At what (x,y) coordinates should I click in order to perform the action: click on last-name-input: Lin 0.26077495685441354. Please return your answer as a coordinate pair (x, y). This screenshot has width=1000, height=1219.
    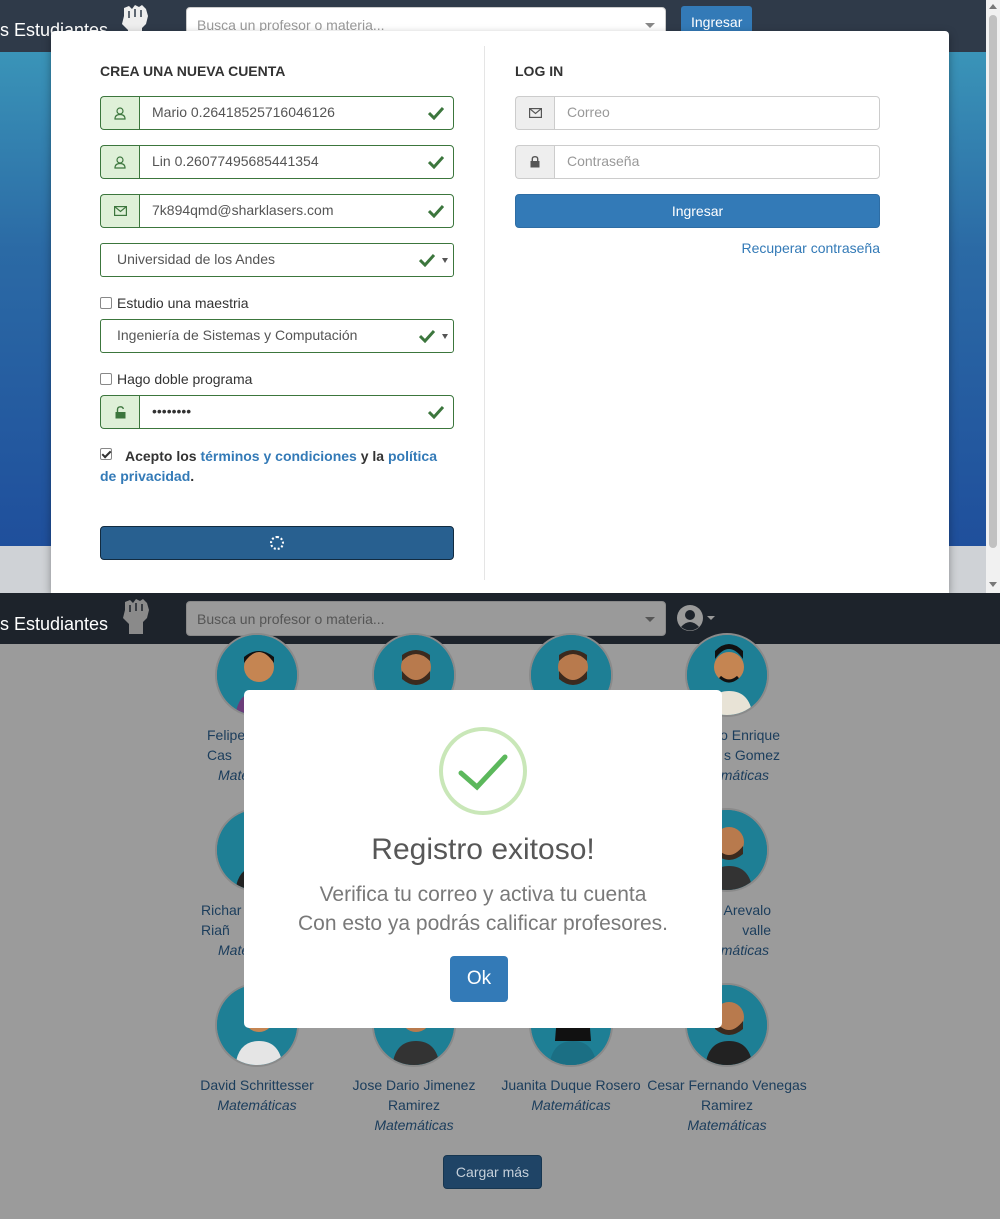
    Looking at the image, I should click on (296, 162).